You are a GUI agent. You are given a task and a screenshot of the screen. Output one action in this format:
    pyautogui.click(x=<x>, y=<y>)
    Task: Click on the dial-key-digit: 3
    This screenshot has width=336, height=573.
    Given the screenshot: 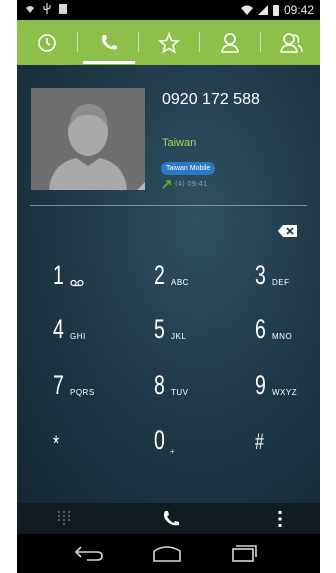 What is the action you would take?
    pyautogui.click(x=260, y=275)
    